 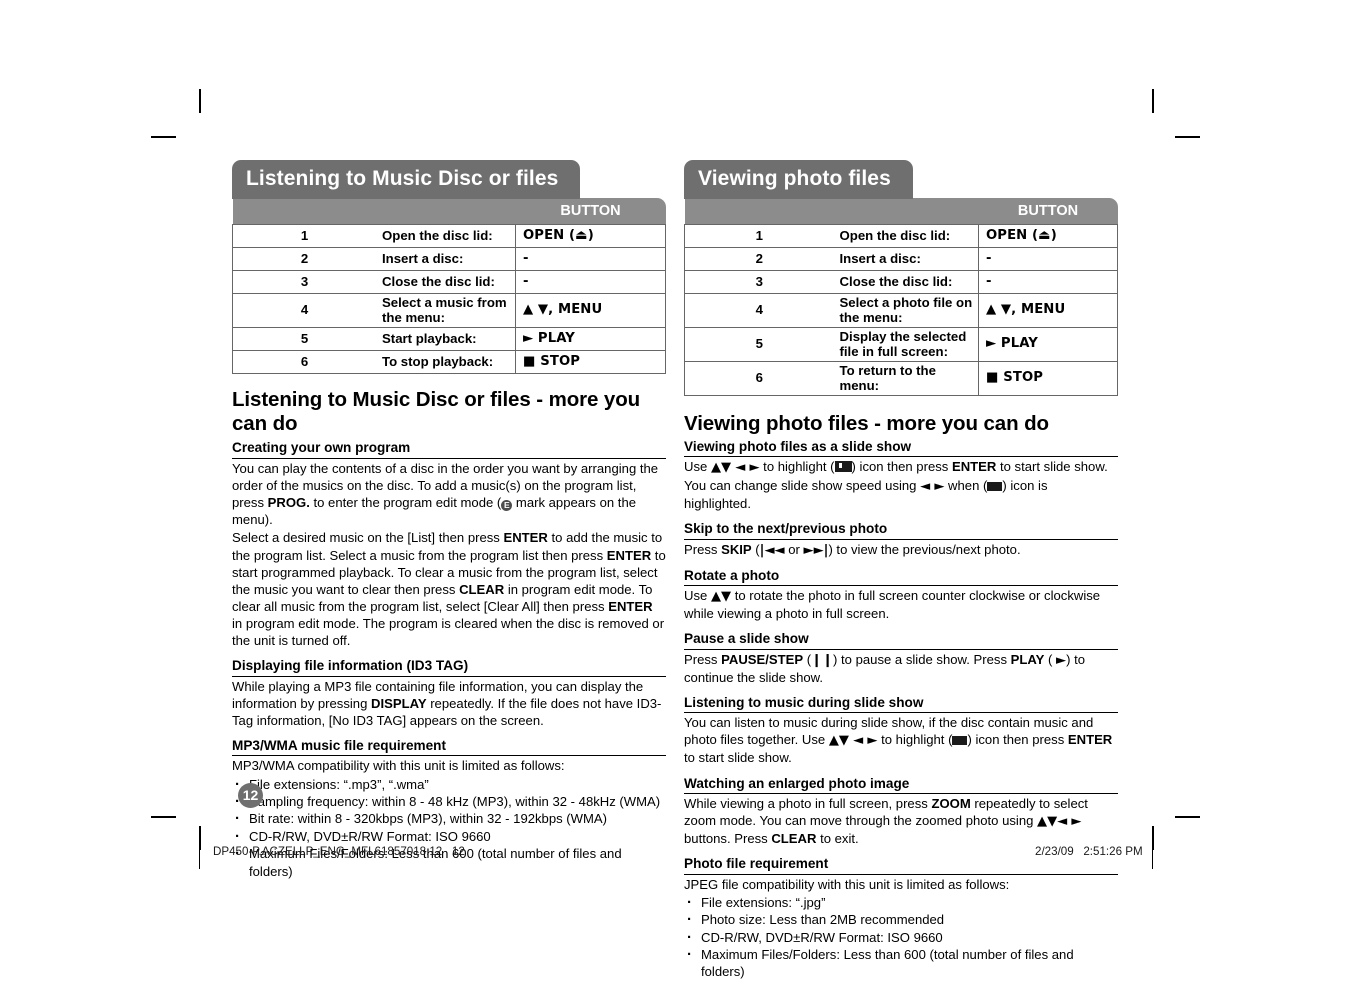 I want to click on row-description: Select a photo file on the menu:, so click(x=905, y=310).